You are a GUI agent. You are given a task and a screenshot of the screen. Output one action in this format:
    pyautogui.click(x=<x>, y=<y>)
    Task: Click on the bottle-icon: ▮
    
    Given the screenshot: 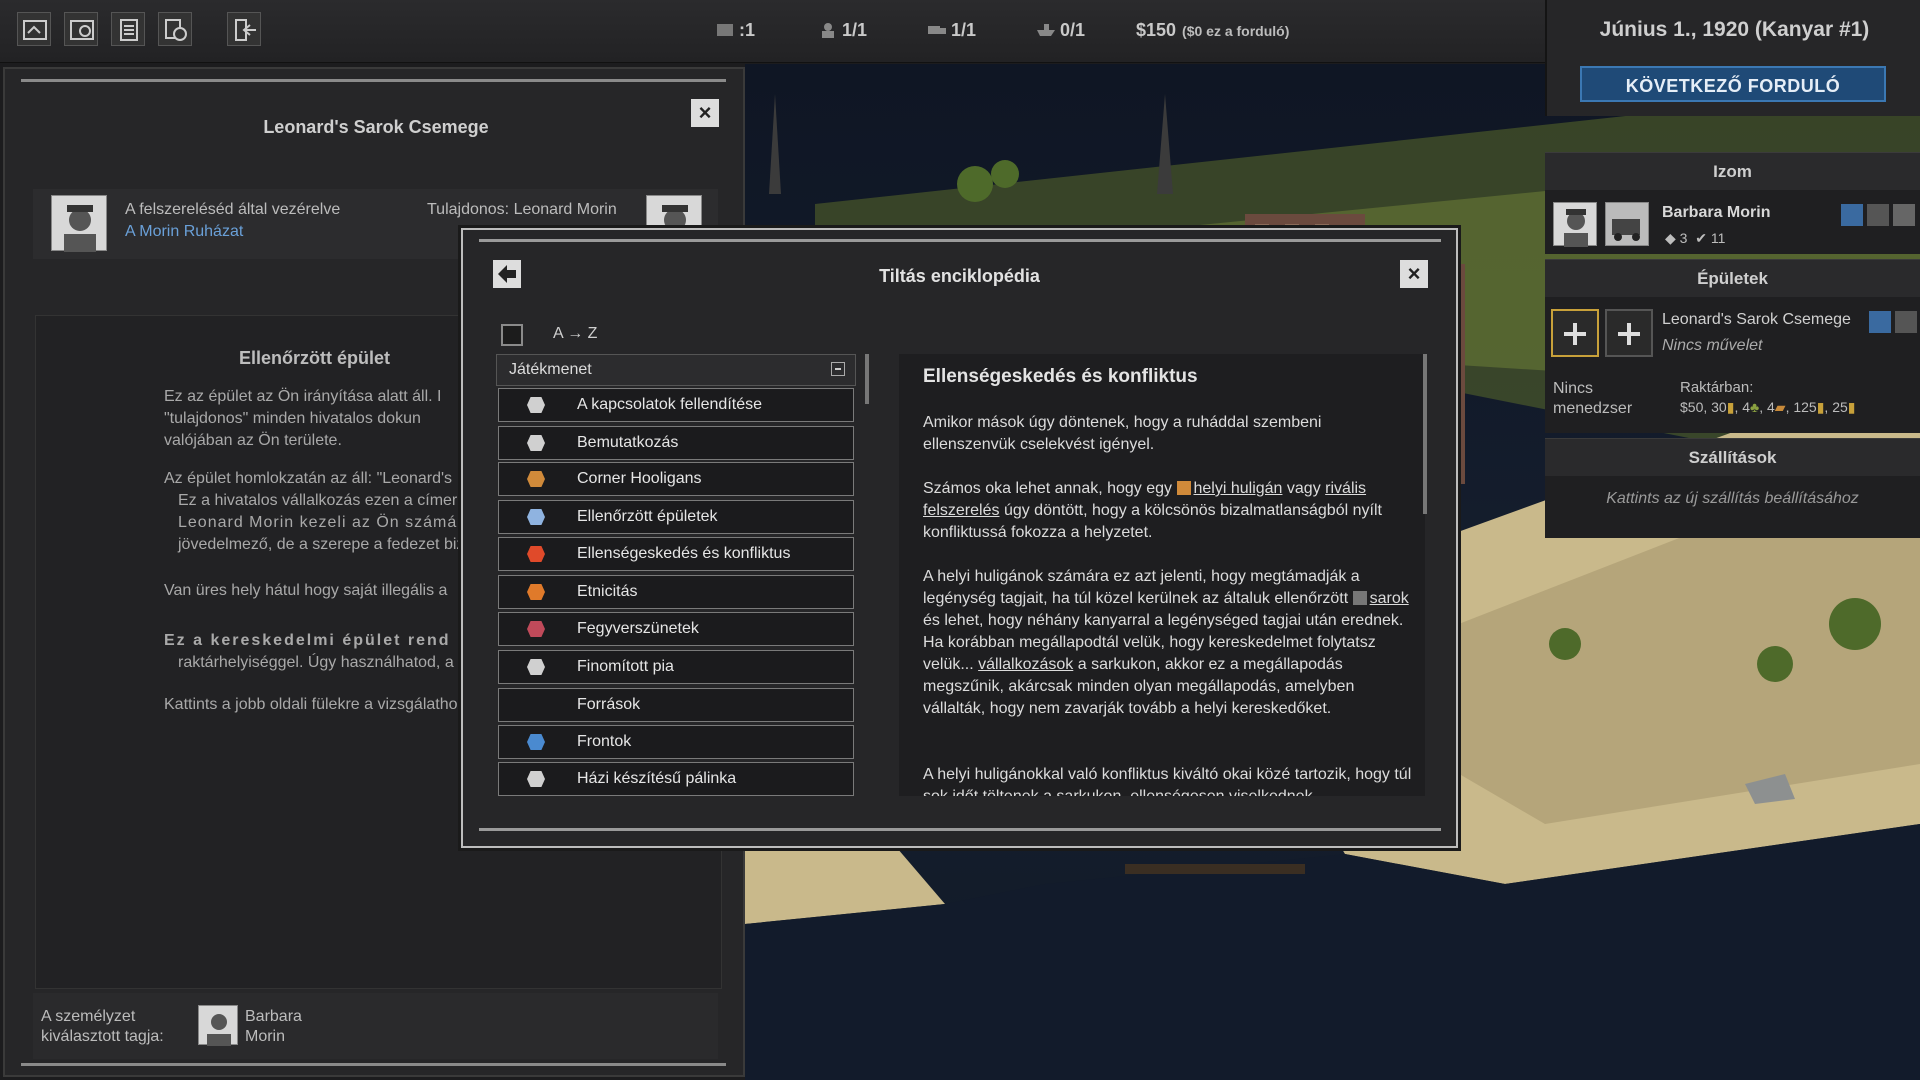 What is the action you would take?
    pyautogui.click(x=1820, y=407)
    